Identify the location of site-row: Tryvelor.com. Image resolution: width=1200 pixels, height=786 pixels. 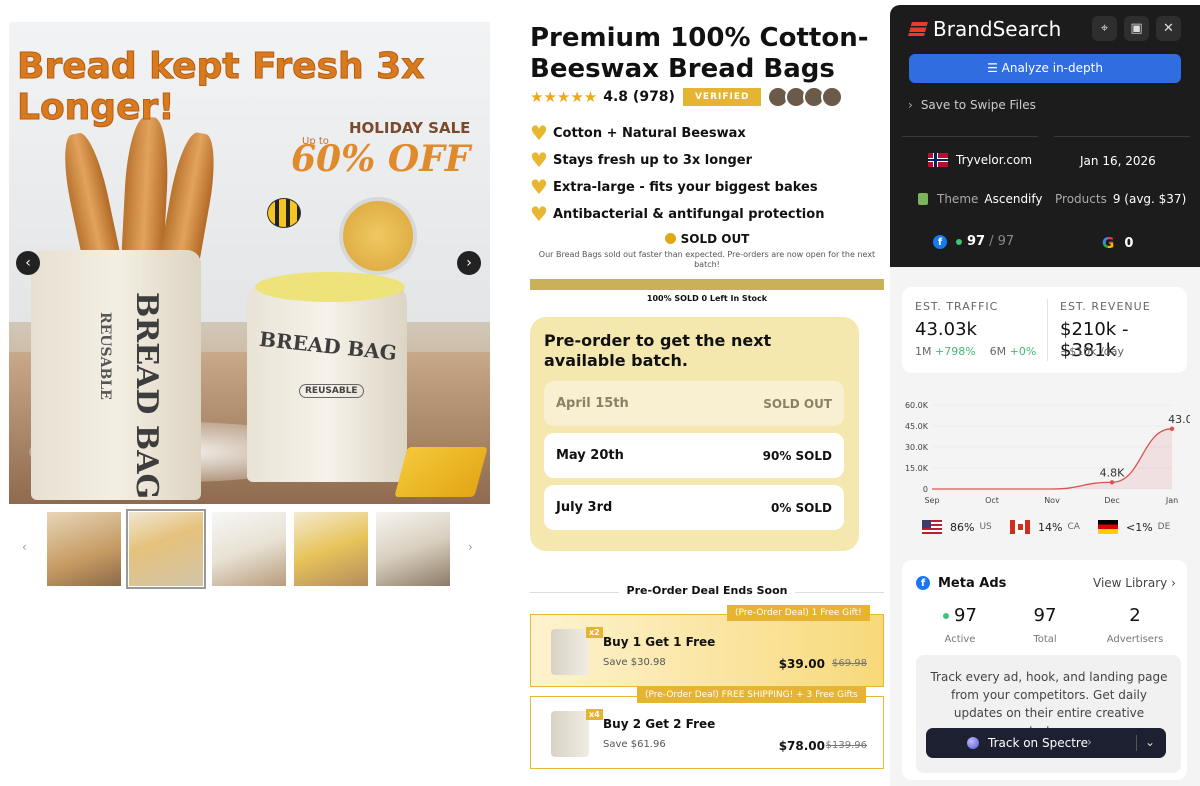
(980, 160).